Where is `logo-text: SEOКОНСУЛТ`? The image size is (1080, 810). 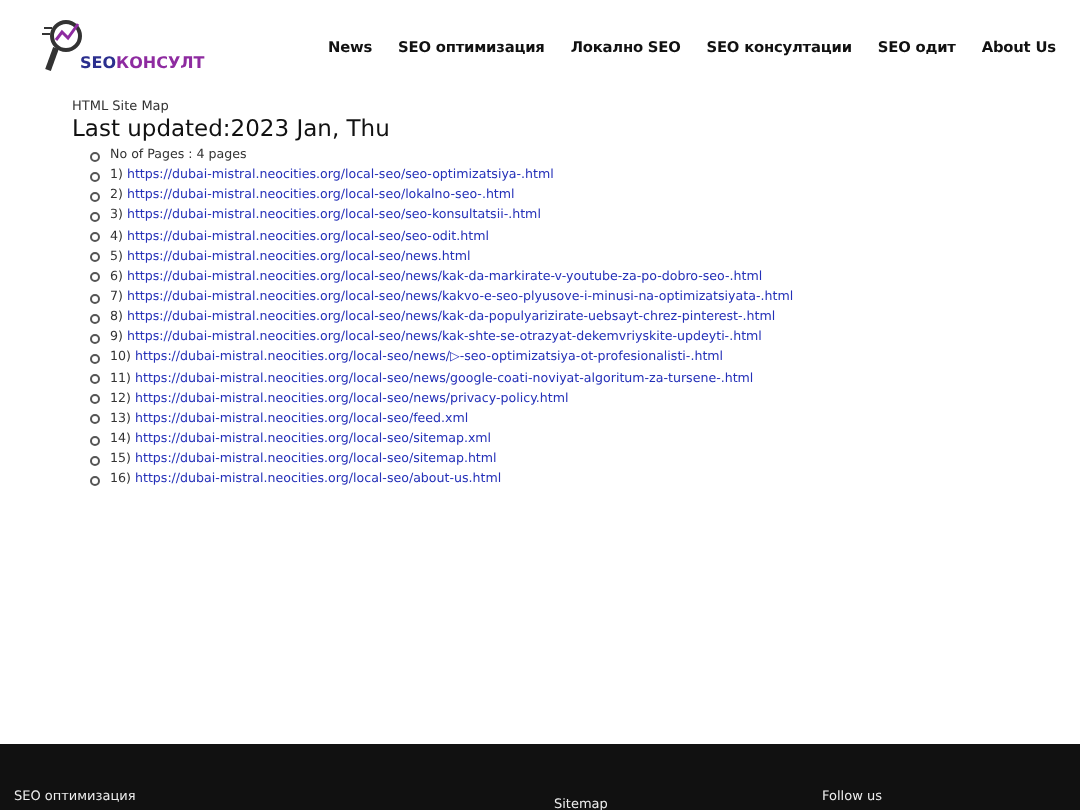 logo-text: SEOКОНСУЛТ is located at coordinates (142, 63).